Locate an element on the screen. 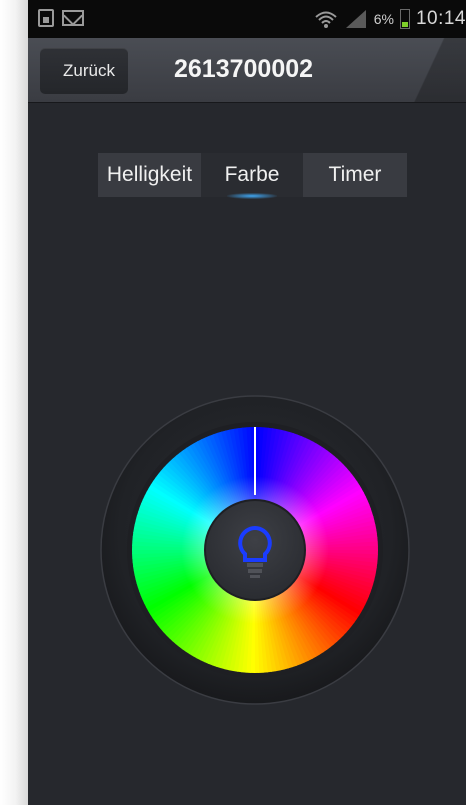 Image resolution: width=466 pixels, height=805 pixels. power-button is located at coordinates (255, 550).